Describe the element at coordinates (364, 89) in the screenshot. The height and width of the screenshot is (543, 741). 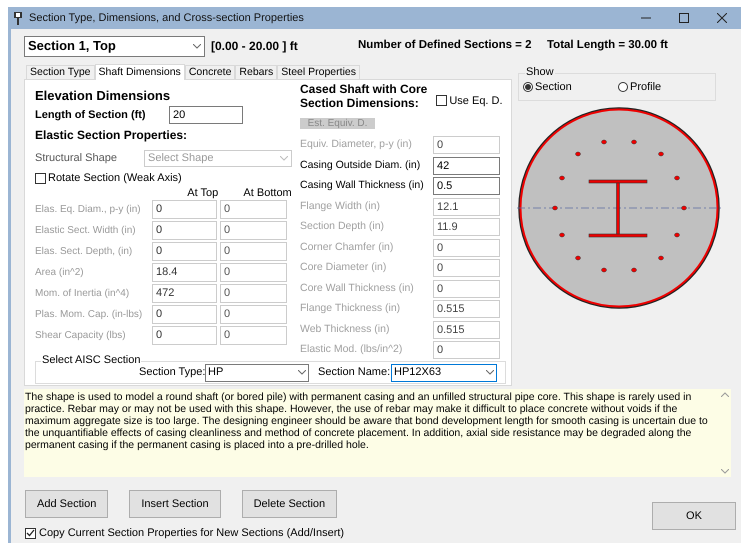
I see `section-heading: Cased Shaft with Core` at that location.